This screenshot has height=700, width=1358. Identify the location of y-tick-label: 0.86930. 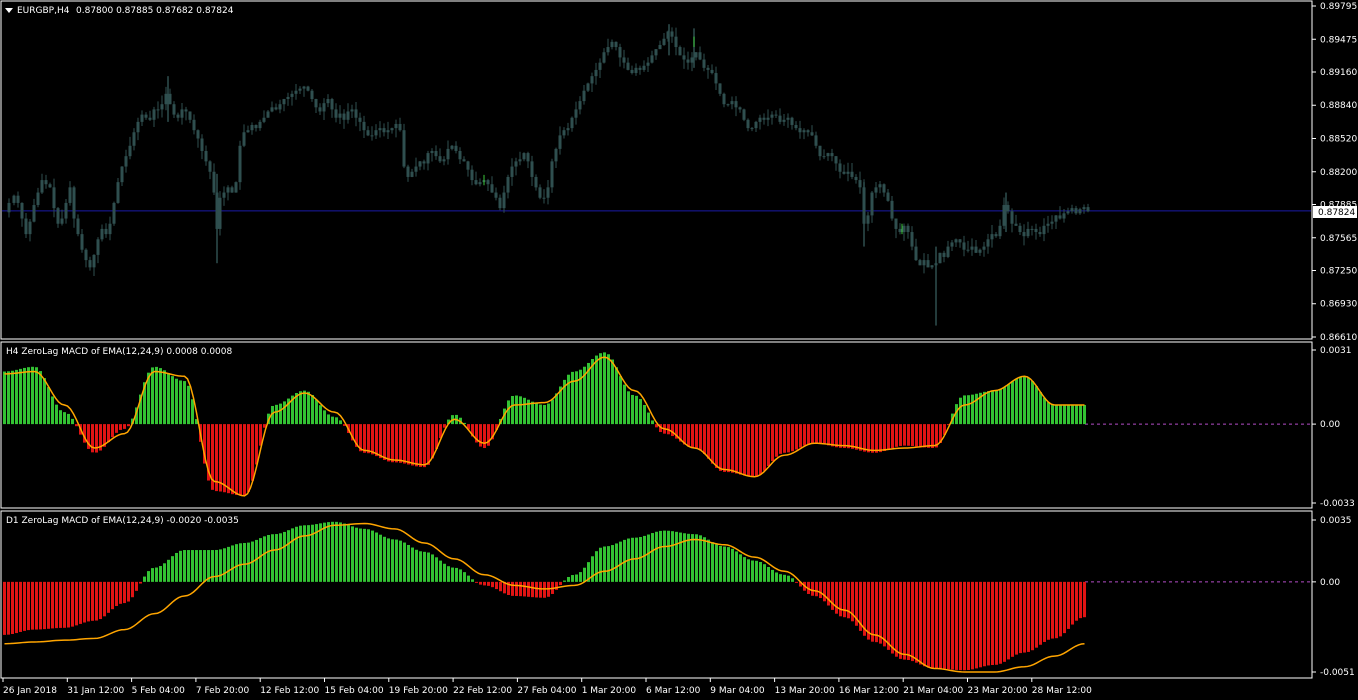
(1338, 305).